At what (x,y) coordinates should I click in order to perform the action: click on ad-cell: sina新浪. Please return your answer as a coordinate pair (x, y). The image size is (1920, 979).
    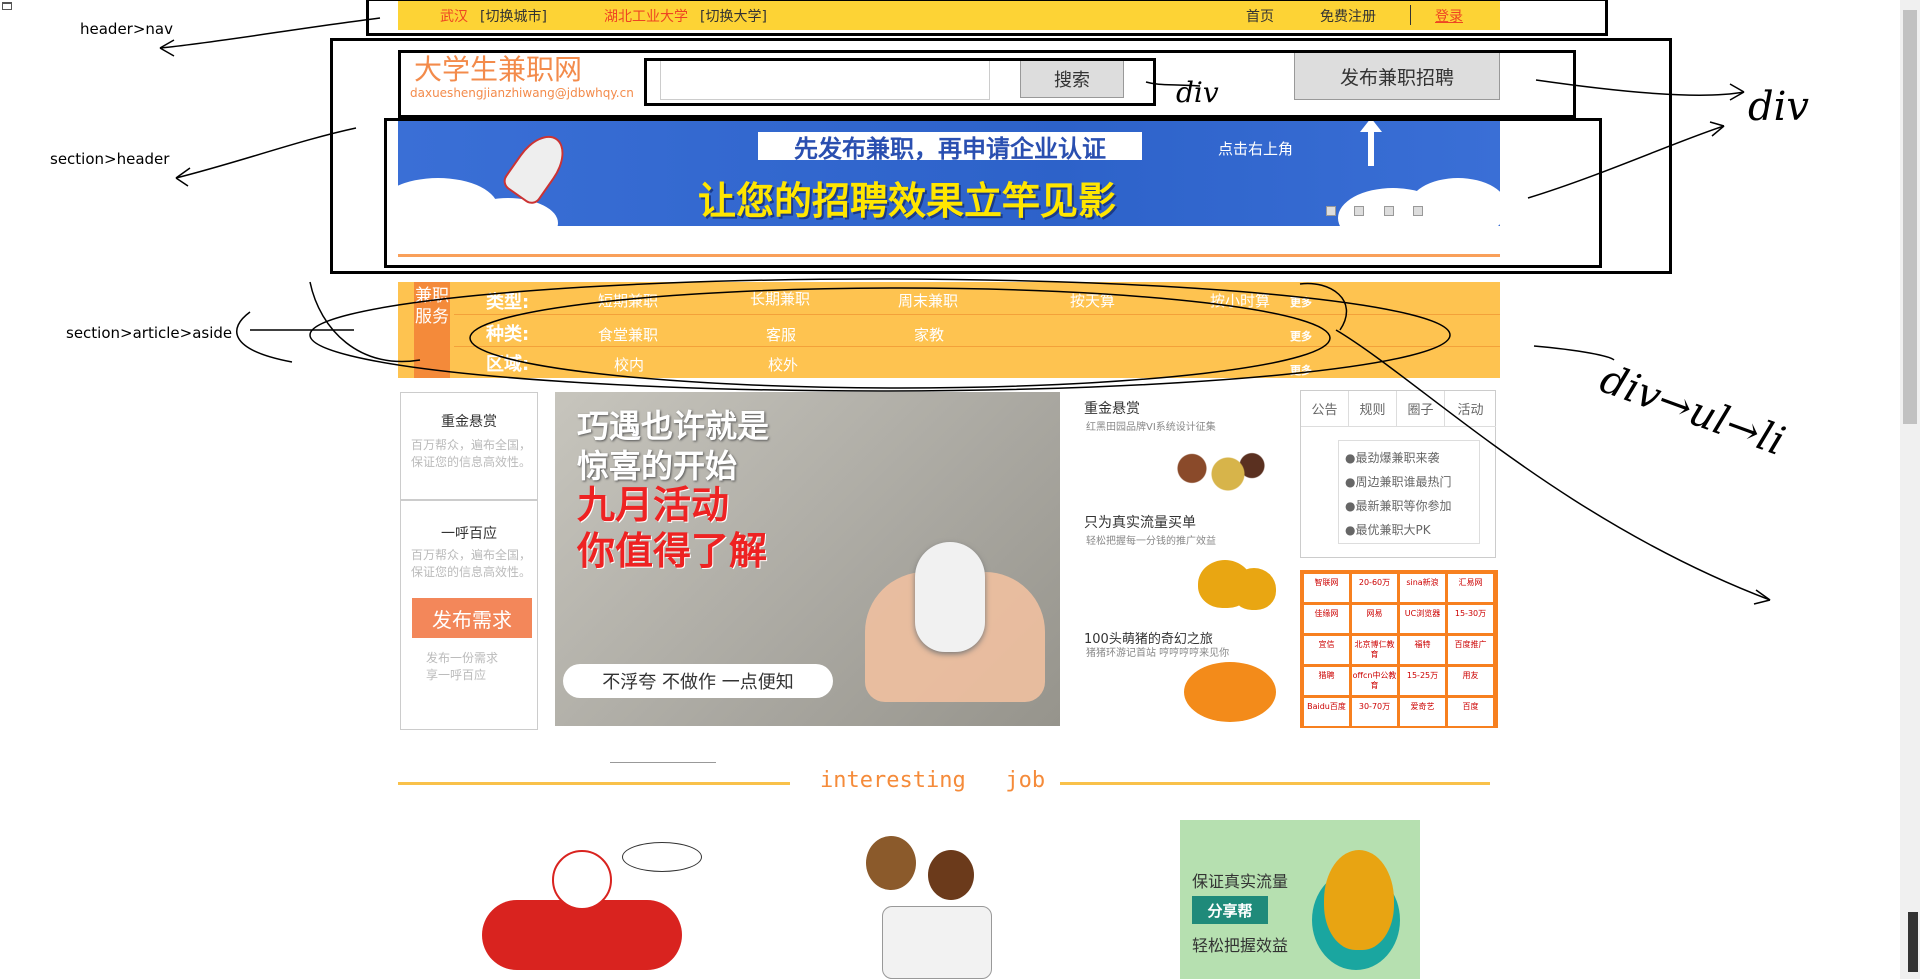
    Looking at the image, I should click on (1422, 588).